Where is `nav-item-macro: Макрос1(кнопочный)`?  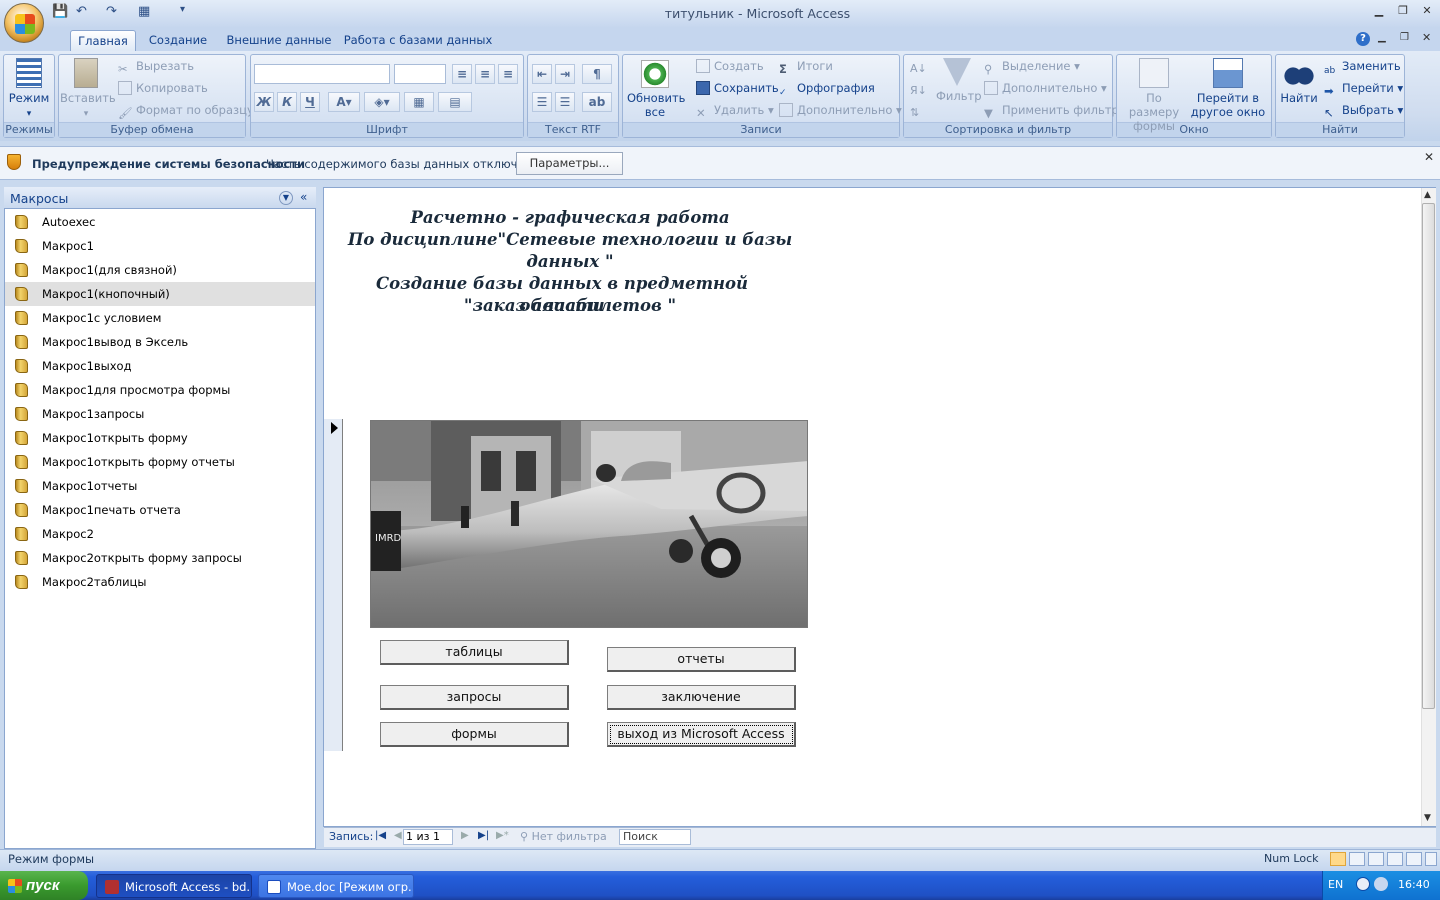
nav-item-macro: Макрос1(кнопочный) is located at coordinates (160, 294).